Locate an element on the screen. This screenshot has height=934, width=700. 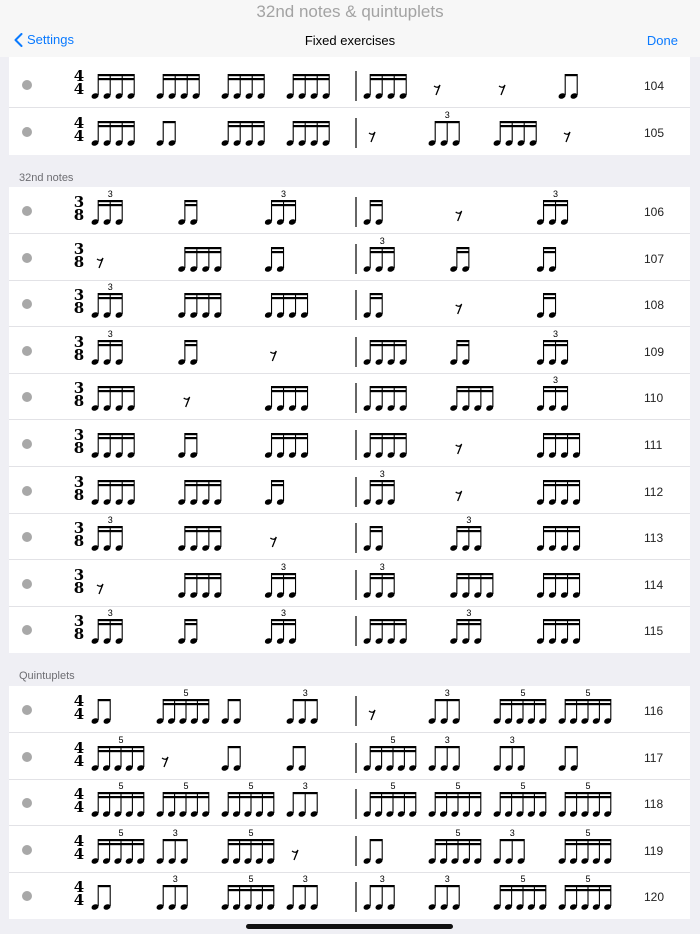
exercise-row: 3 8 3 3 113 is located at coordinates (349, 537).